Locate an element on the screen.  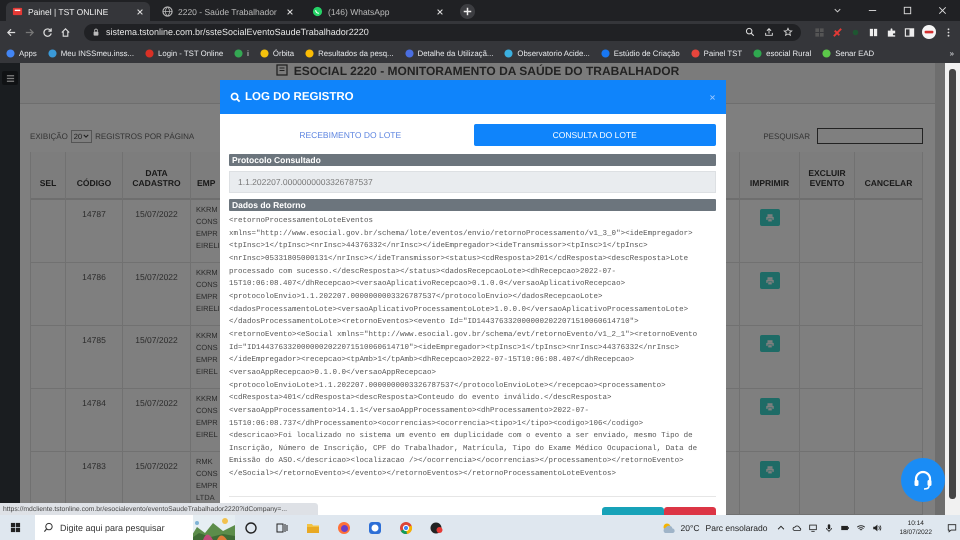
speaker-icon is located at coordinates (877, 527).